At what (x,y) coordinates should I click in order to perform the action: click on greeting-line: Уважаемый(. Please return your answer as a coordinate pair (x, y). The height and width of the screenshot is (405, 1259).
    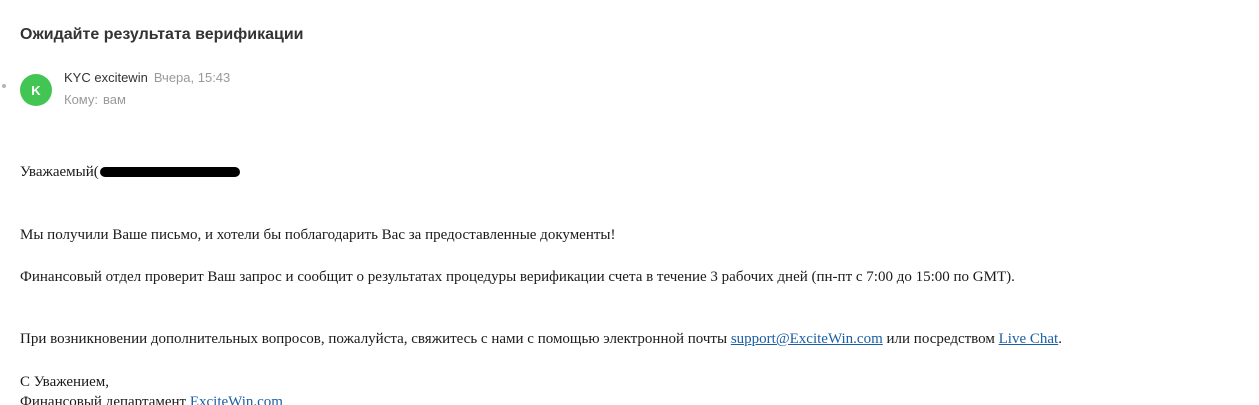
    Looking at the image, I should click on (130, 172).